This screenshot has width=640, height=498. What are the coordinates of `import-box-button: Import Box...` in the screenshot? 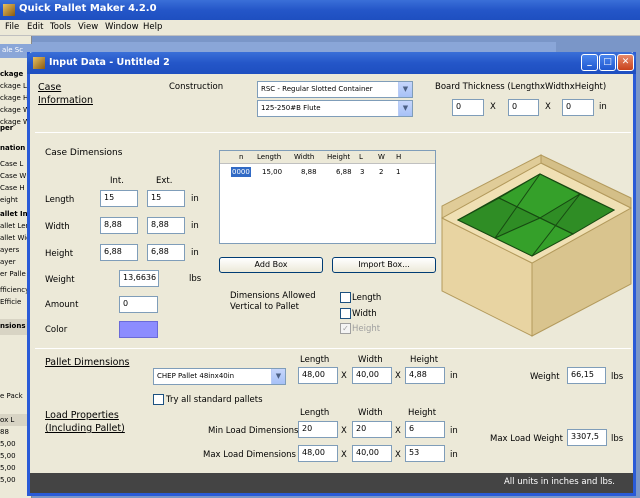 It's located at (384, 265).